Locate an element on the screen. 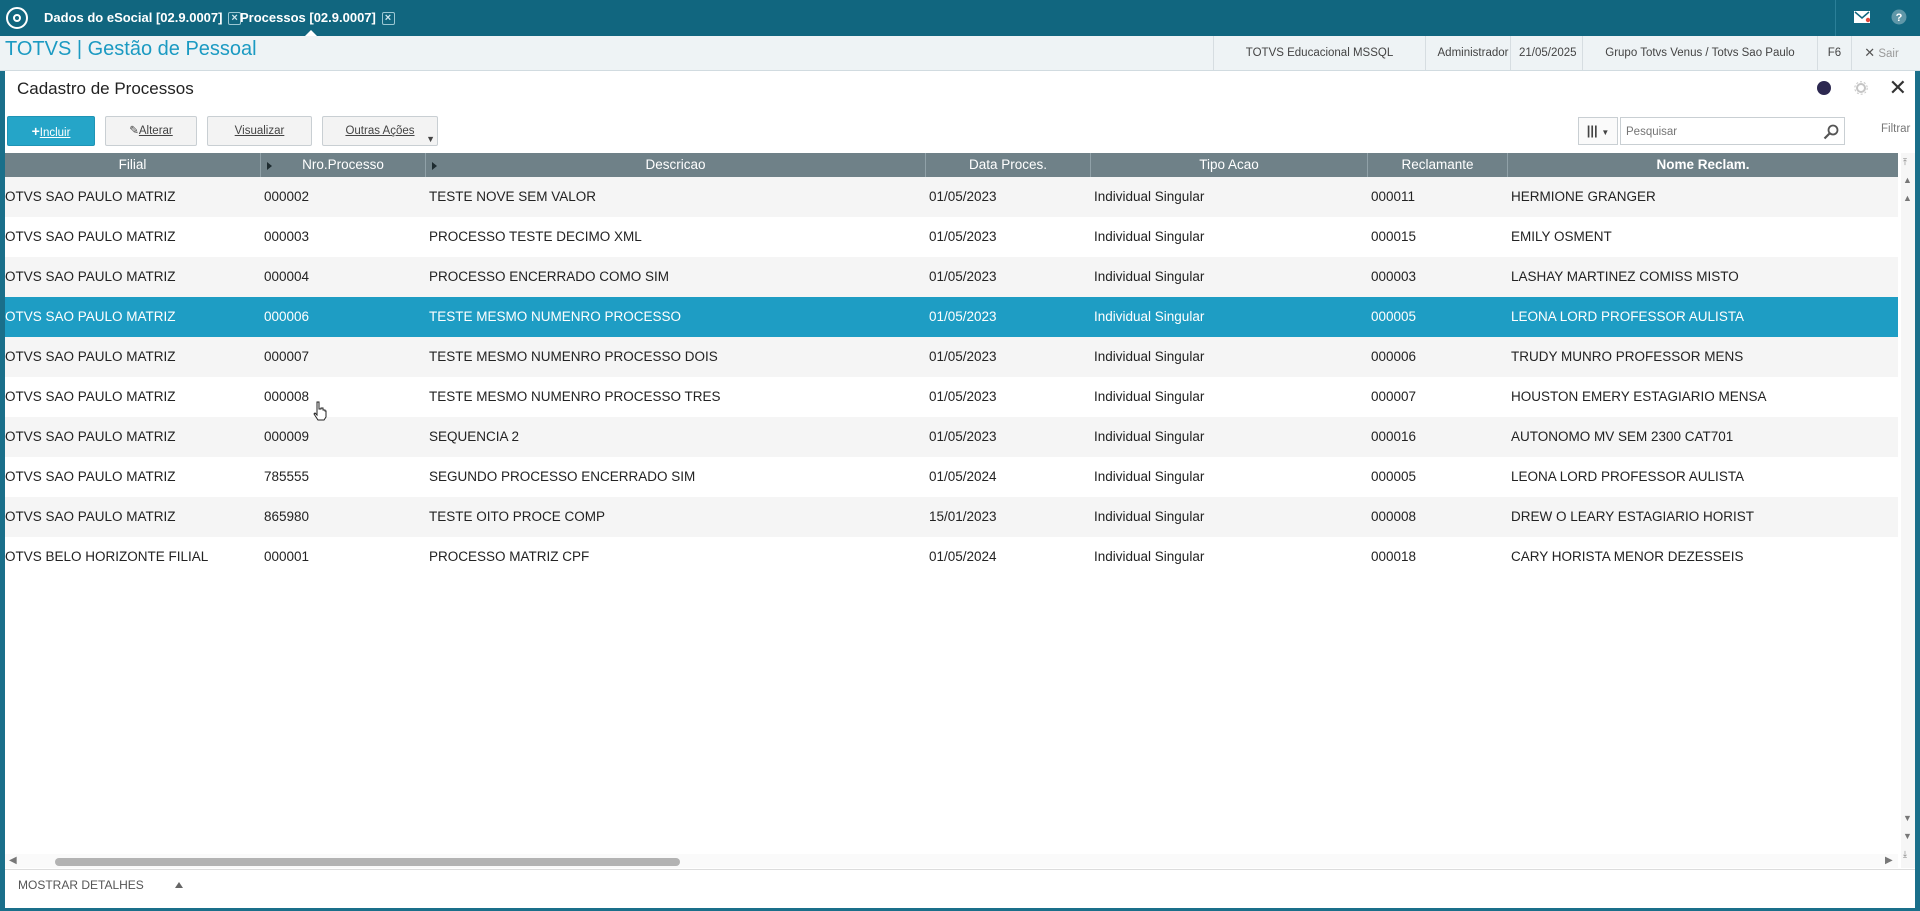  cell-descricao: TESTE MESMO NUMENRO PROCESSO TRES is located at coordinates (575, 396).